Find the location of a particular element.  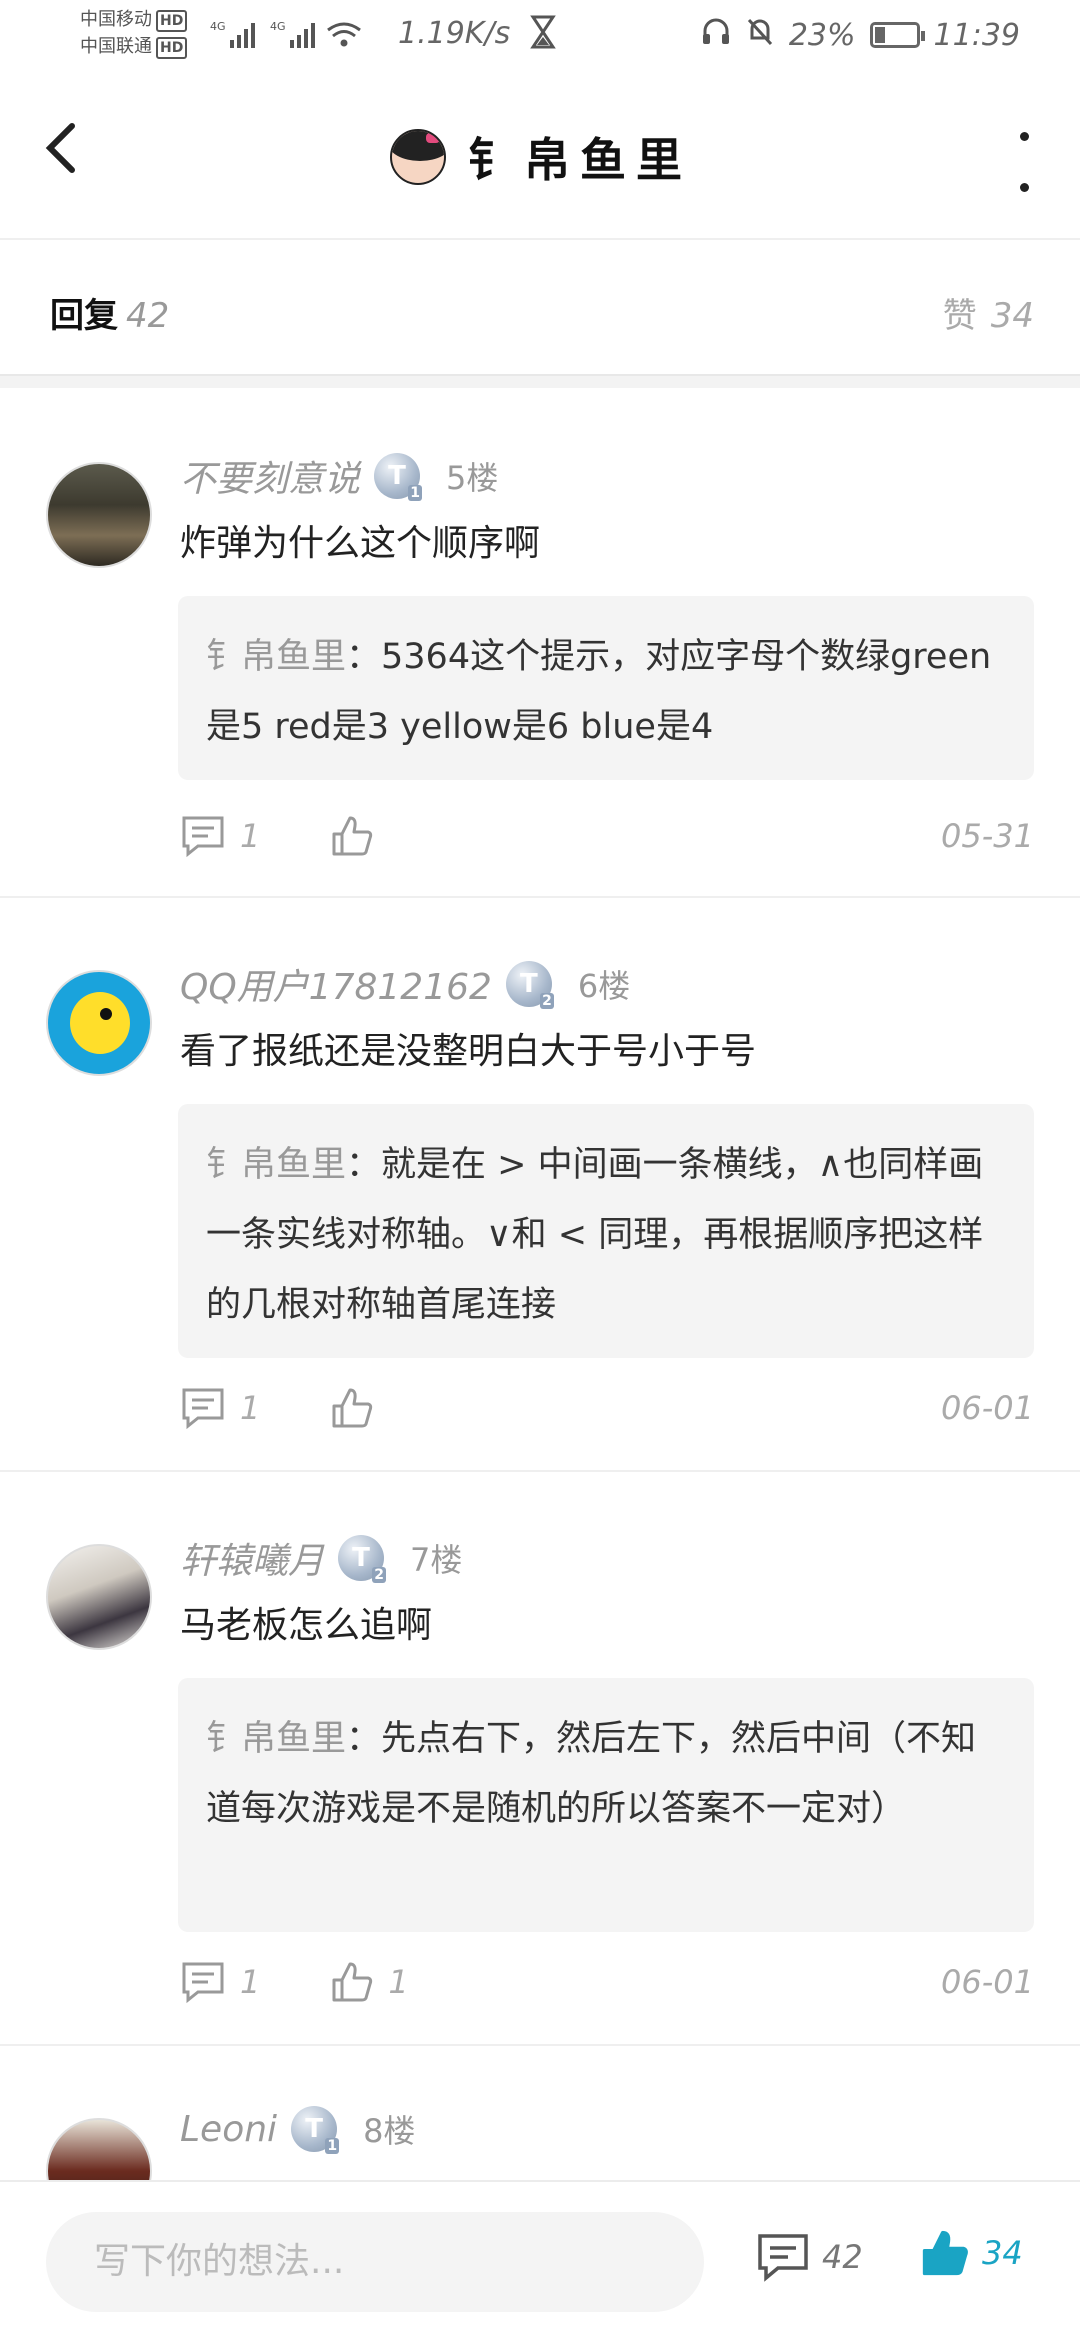

replies-count: 42 is located at coordinates (148, 316).